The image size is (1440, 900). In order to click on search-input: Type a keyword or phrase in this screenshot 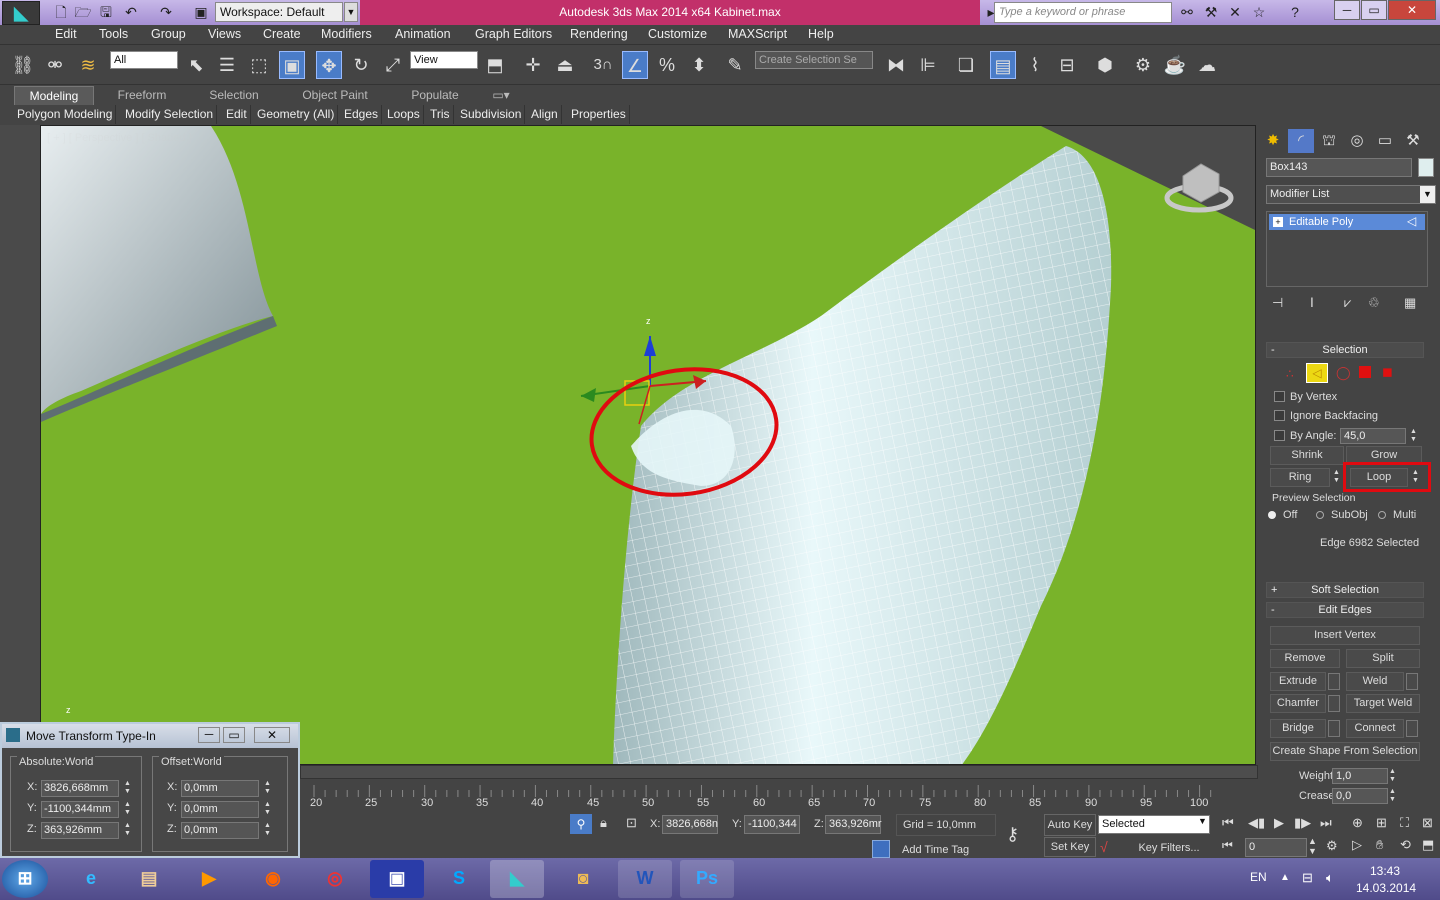, I will do `click(1083, 12)`.